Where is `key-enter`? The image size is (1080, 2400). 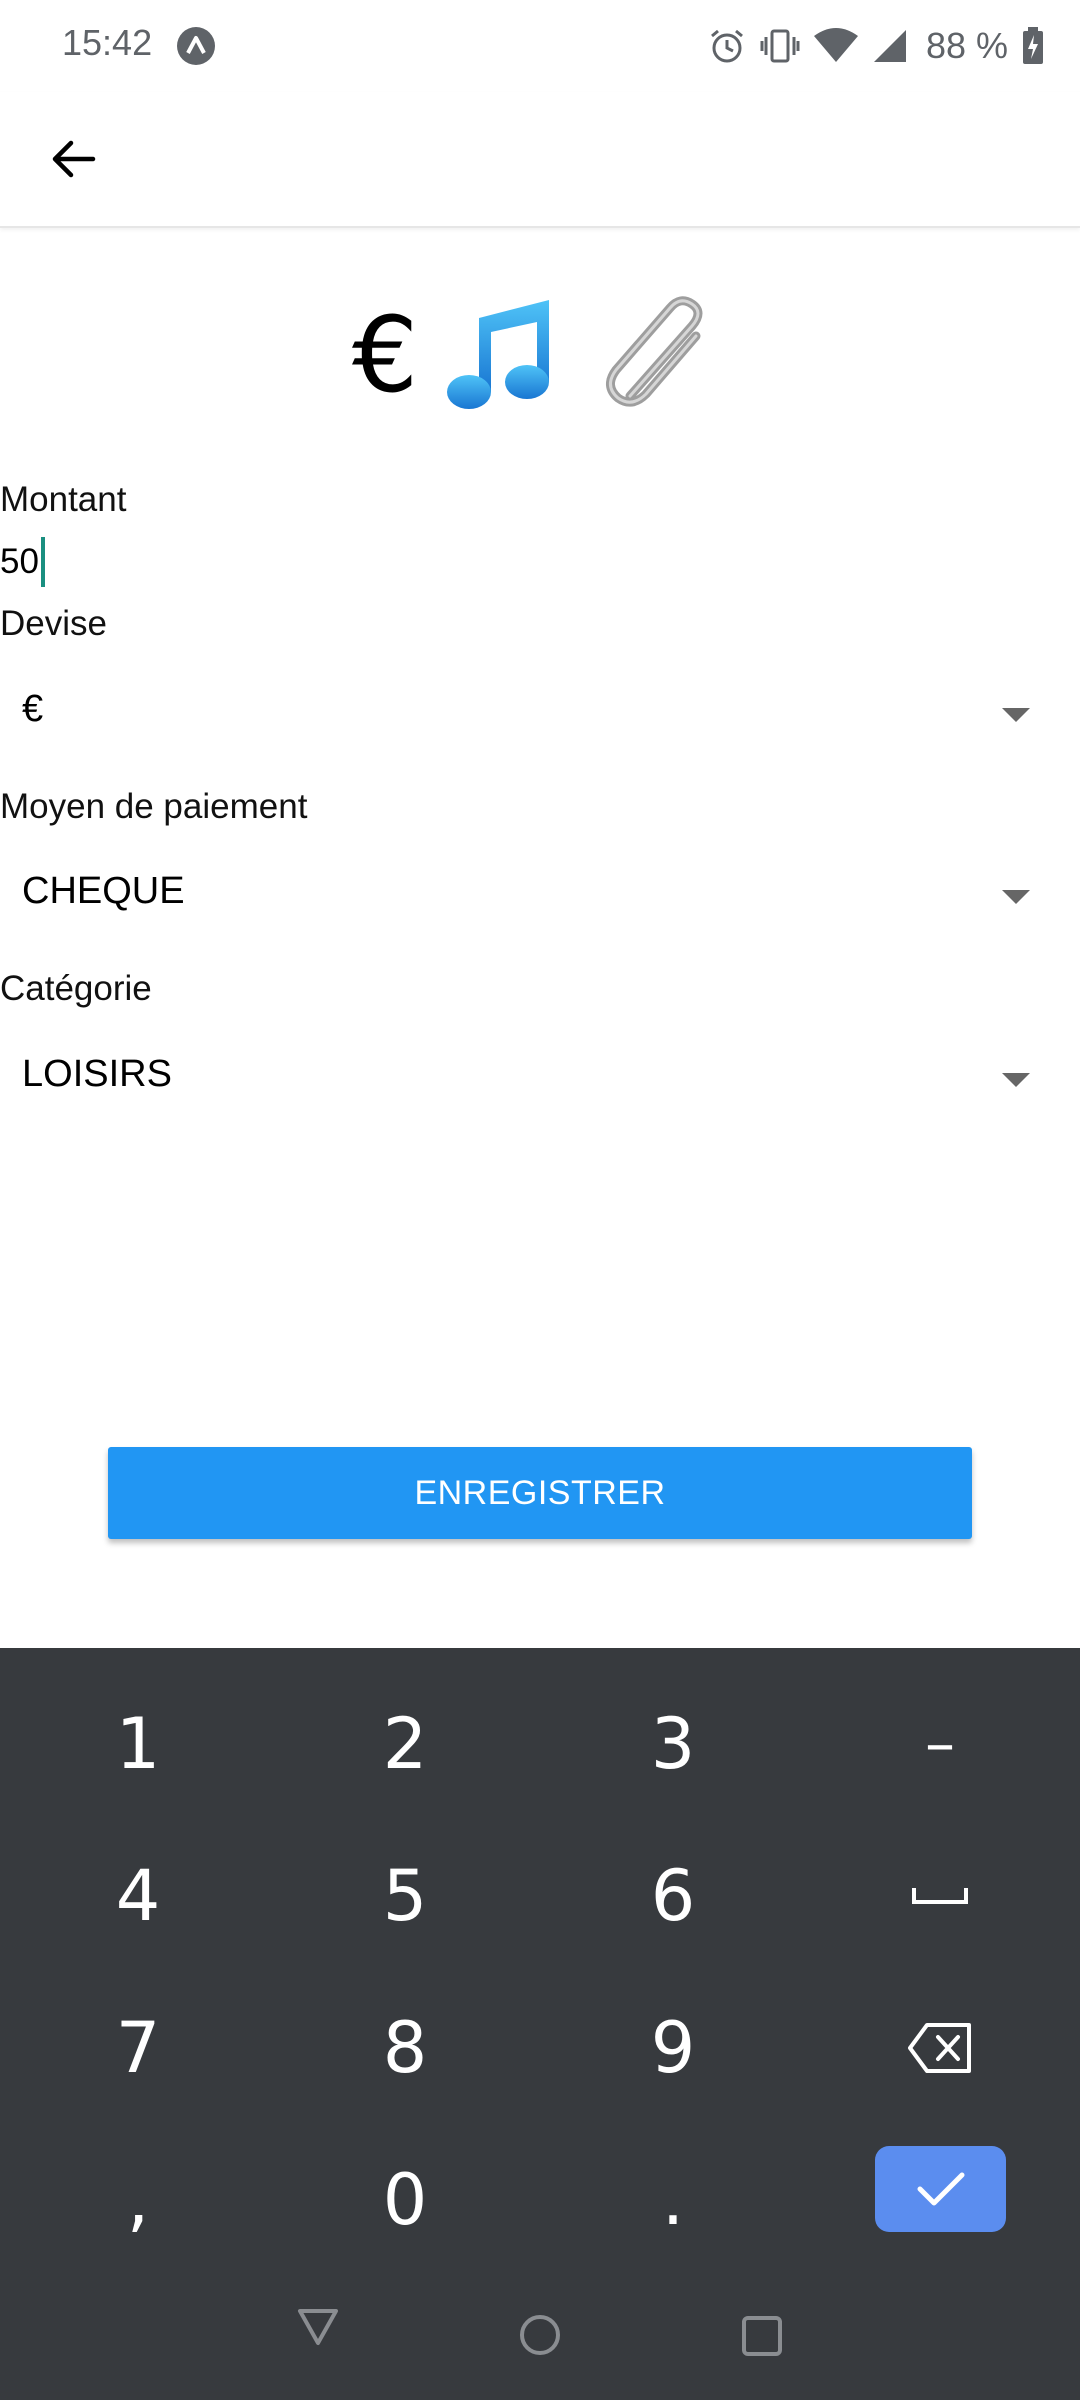 key-enter is located at coordinates (940, 2189).